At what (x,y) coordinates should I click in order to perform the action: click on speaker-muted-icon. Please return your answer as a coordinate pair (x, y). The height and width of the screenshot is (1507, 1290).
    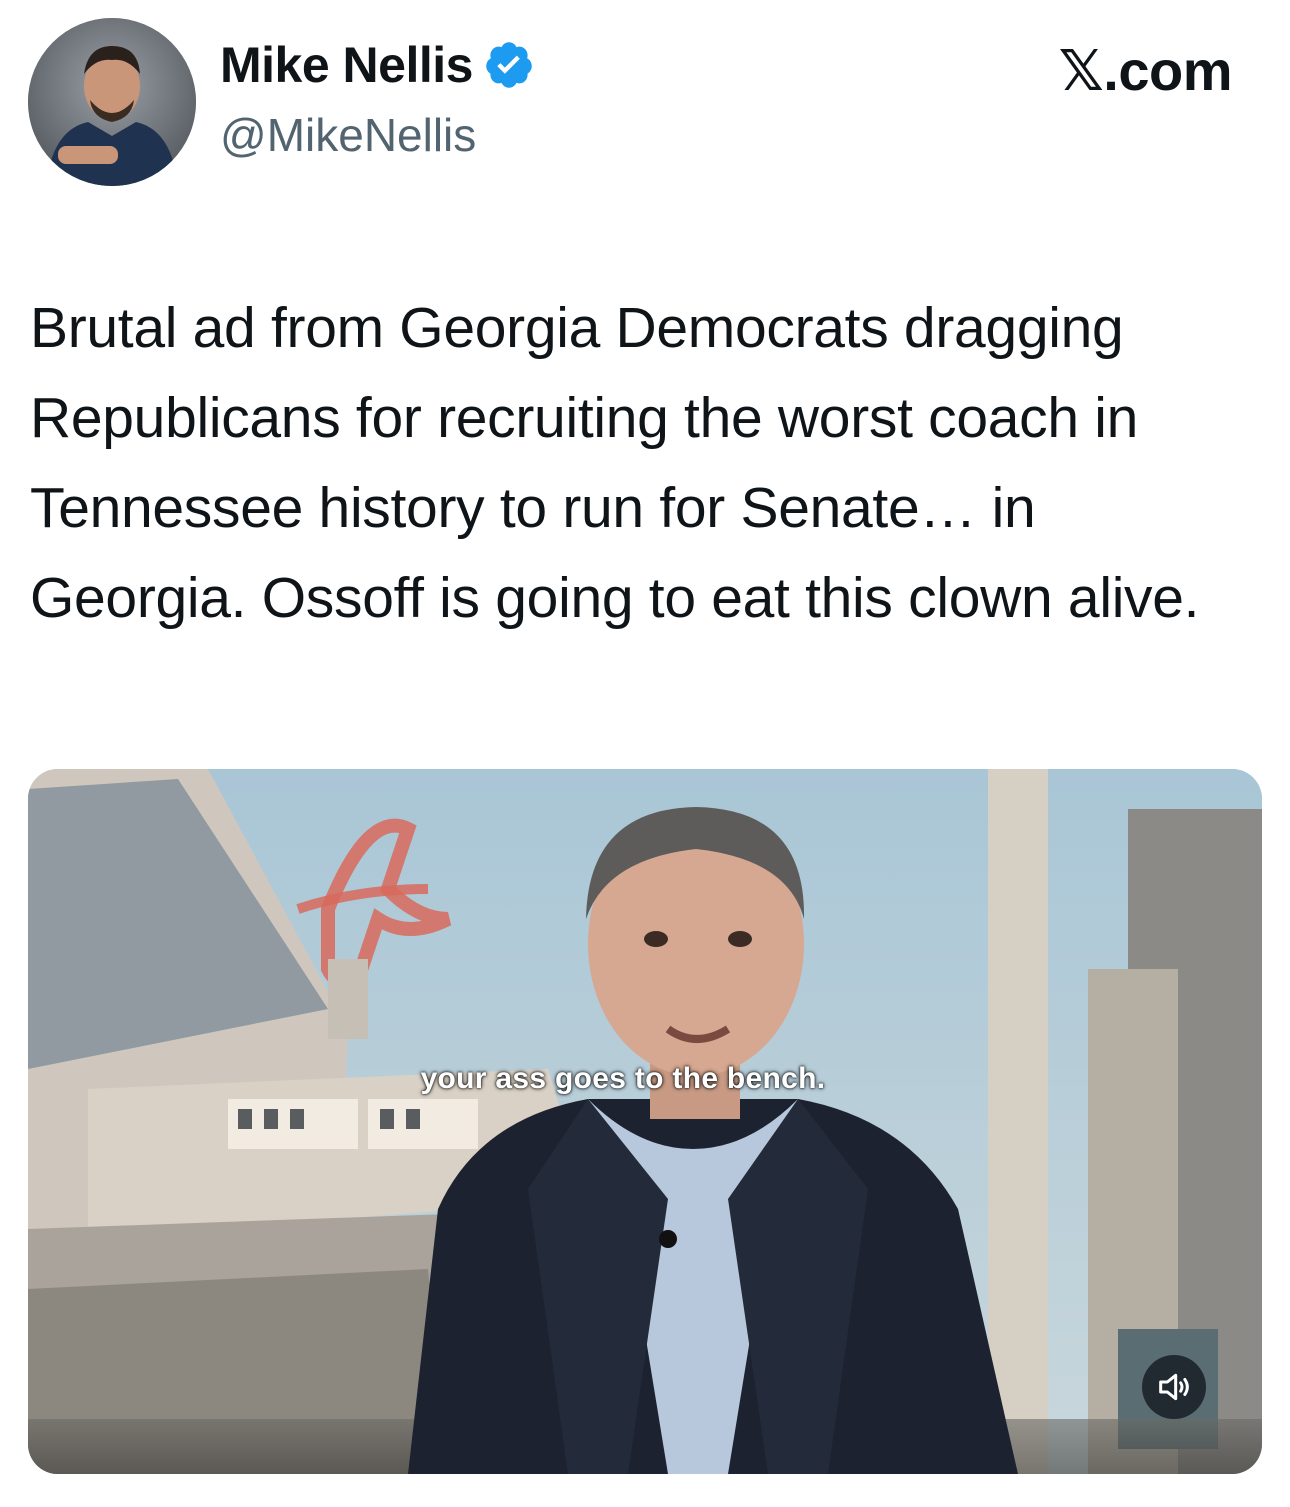
    Looking at the image, I should click on (1174, 1387).